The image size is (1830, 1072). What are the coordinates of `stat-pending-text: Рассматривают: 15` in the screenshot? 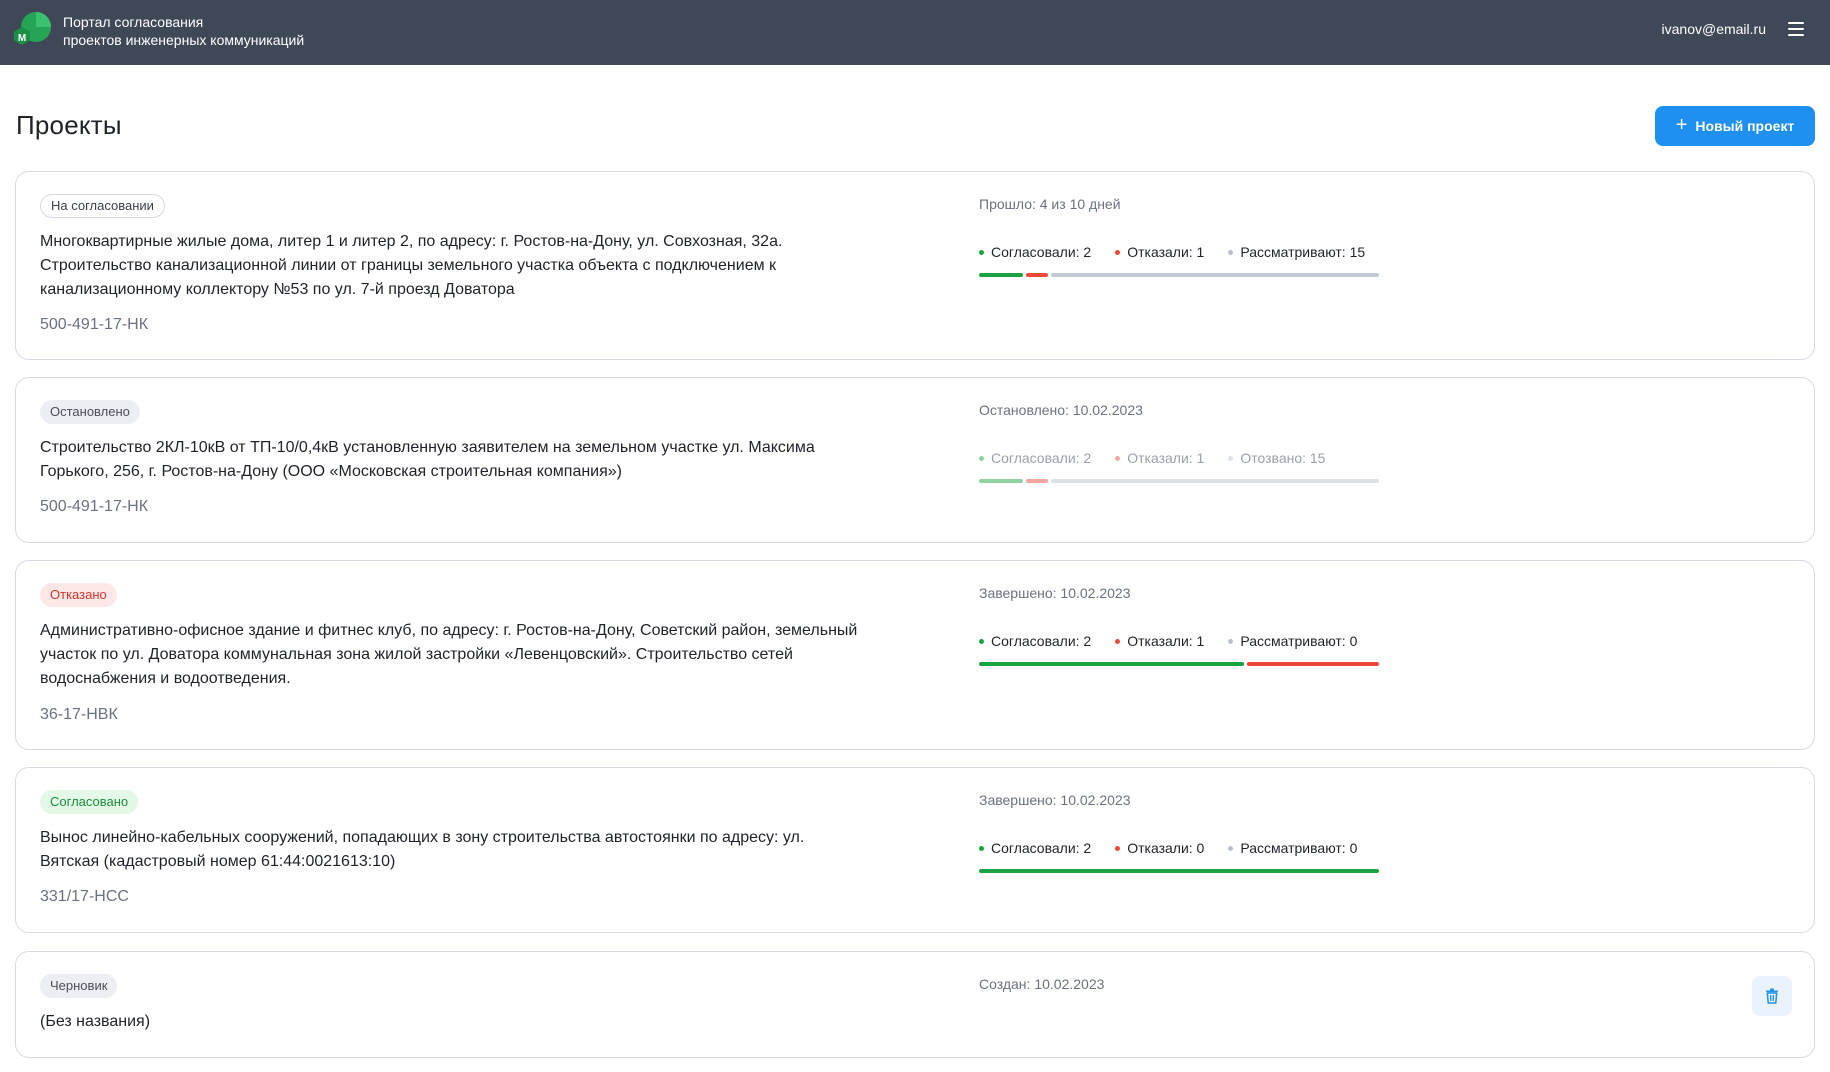 It's located at (1303, 252).